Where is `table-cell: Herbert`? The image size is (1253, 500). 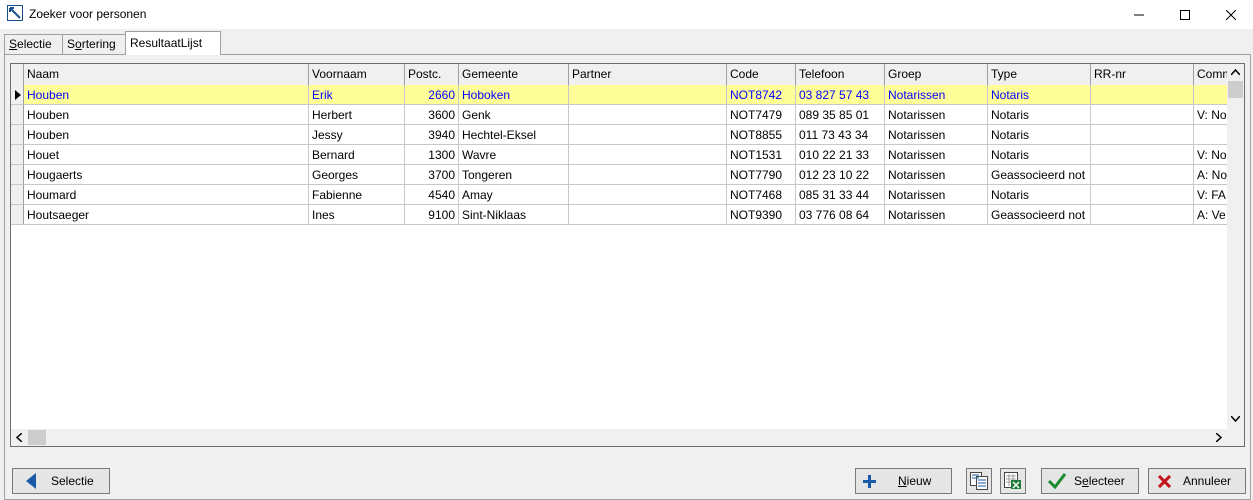
table-cell: Herbert is located at coordinates (357, 115).